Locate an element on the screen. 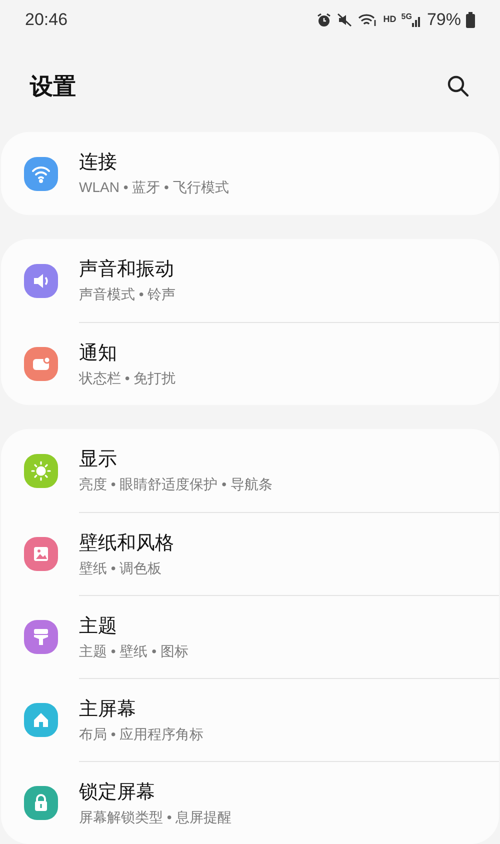  item-title: 壁纸和风格 is located at coordinates (126, 544).